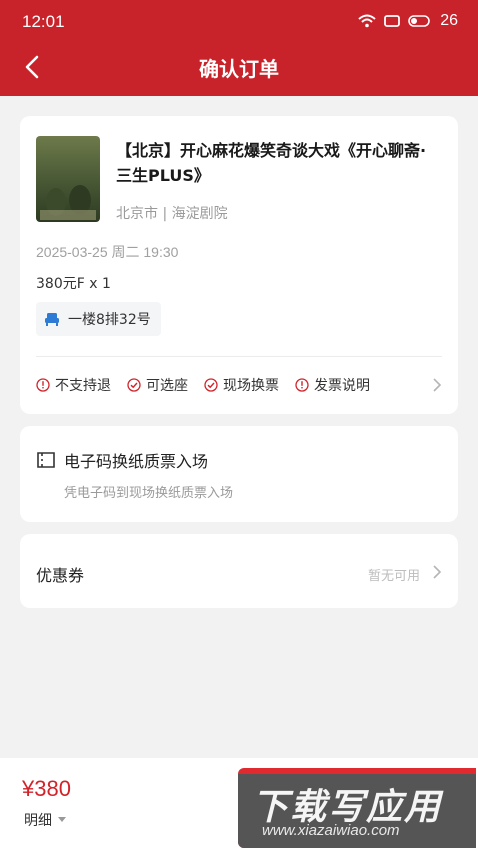  Describe the element at coordinates (60, 575) in the screenshot. I see `coupon-label: 优惠券` at that location.